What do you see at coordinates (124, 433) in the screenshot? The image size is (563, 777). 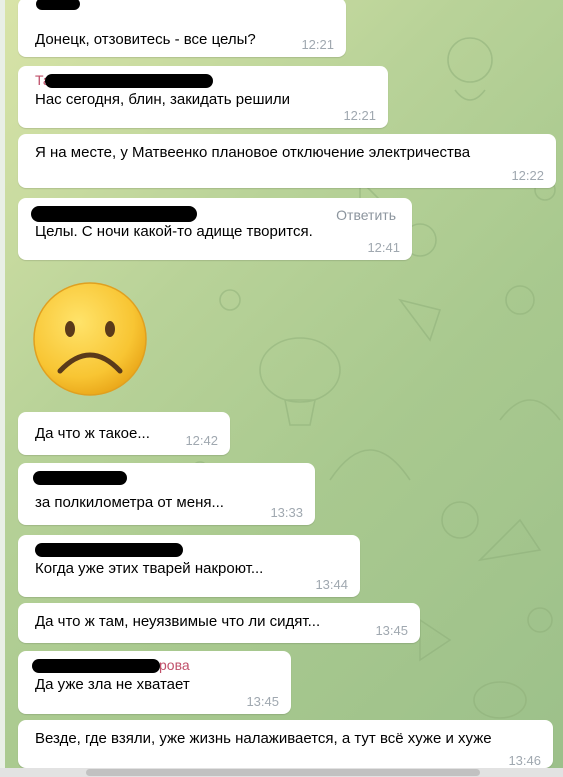 I see `message-bubble: Да что ж такое... 12:42` at bounding box center [124, 433].